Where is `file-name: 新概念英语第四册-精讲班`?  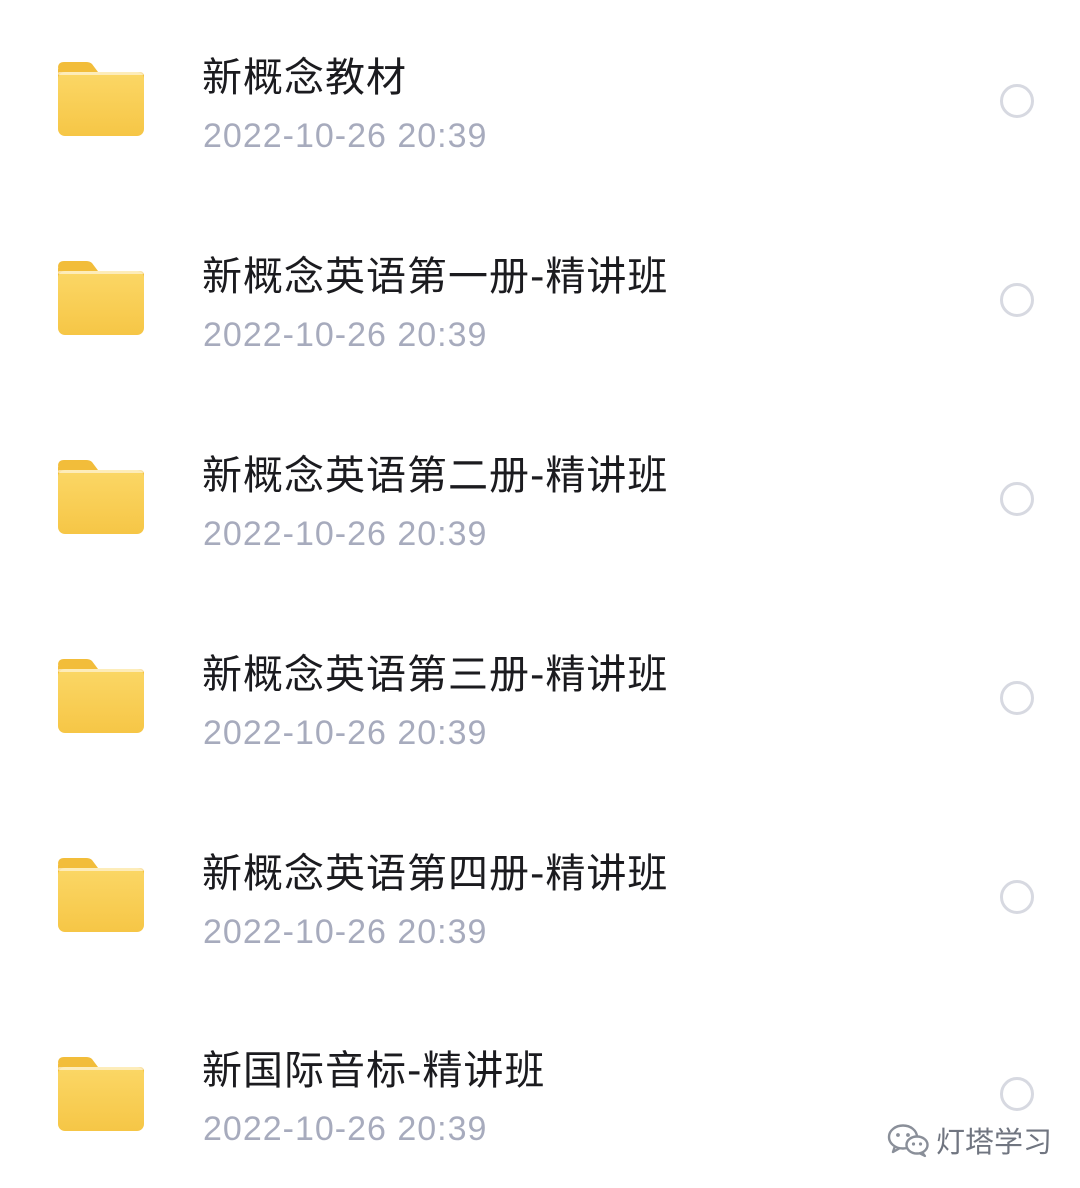 file-name: 新概念英语第四册-精讲班 is located at coordinates (435, 874).